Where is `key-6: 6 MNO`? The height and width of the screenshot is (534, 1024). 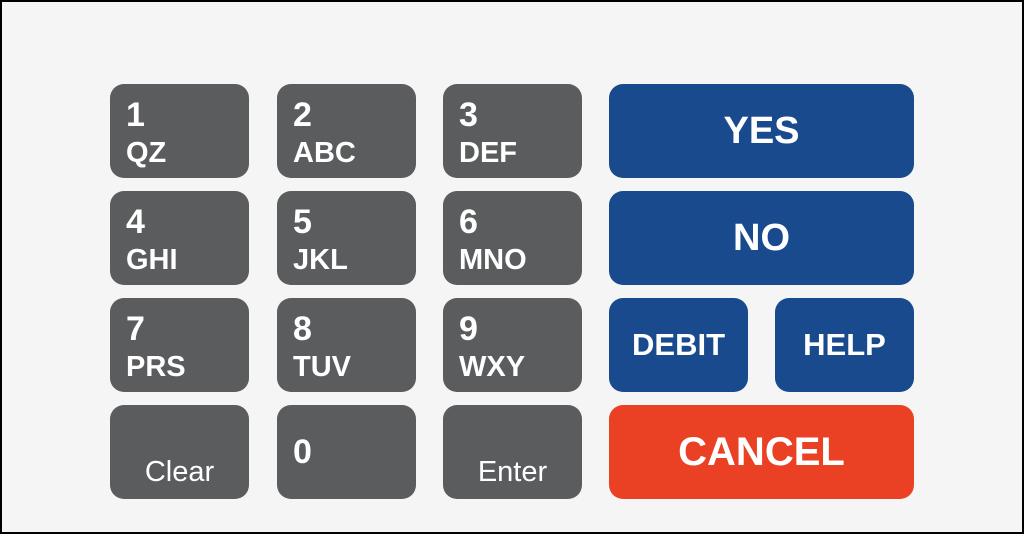 key-6: 6 MNO is located at coordinates (512, 238).